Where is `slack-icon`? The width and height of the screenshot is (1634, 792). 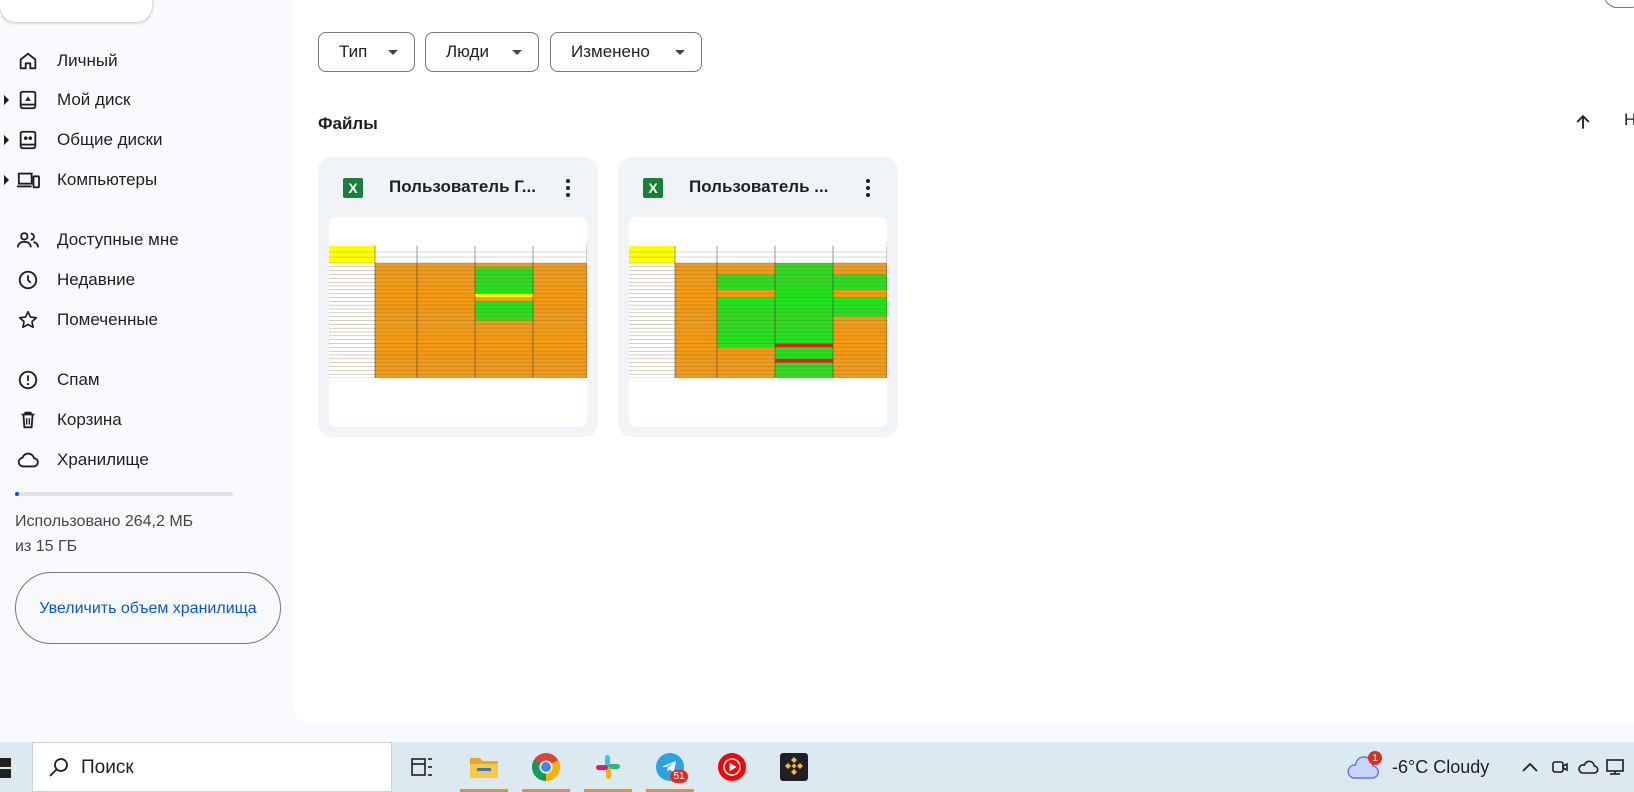
slack-icon is located at coordinates (608, 767).